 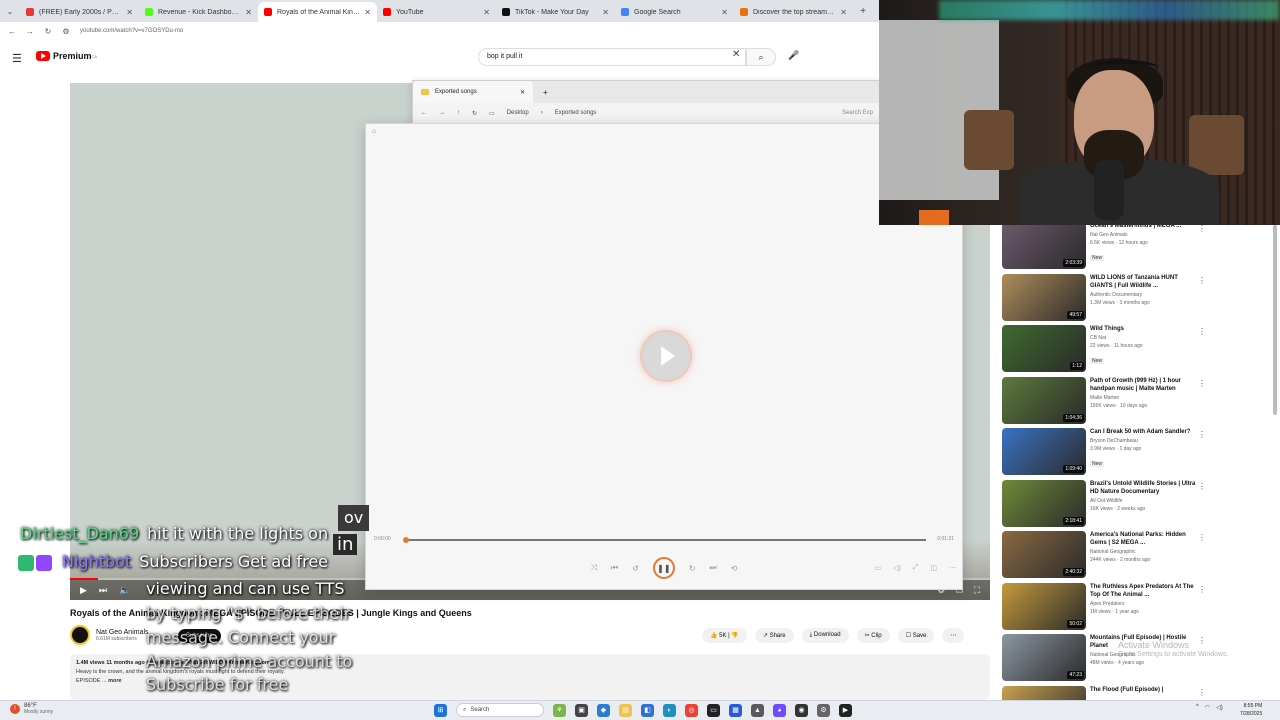 What do you see at coordinates (635, 568) in the screenshot?
I see `rewind-icon: ↺` at bounding box center [635, 568].